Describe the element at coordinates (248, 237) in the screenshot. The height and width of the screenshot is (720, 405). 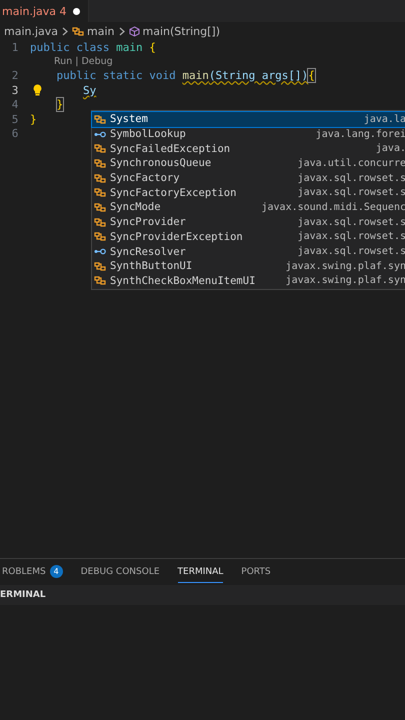
I see `suggestion-item: SyncProviderException javax.sql.rowset.s` at that location.